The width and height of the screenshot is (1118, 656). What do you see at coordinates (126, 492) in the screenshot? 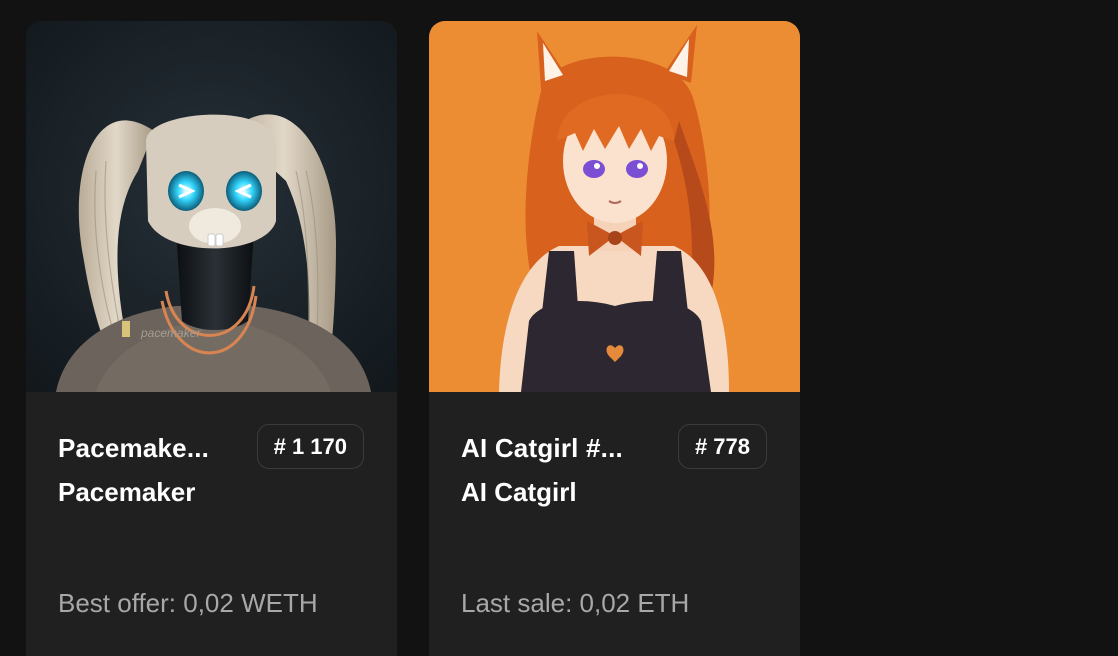
I see `collection-name: Pacemaker` at bounding box center [126, 492].